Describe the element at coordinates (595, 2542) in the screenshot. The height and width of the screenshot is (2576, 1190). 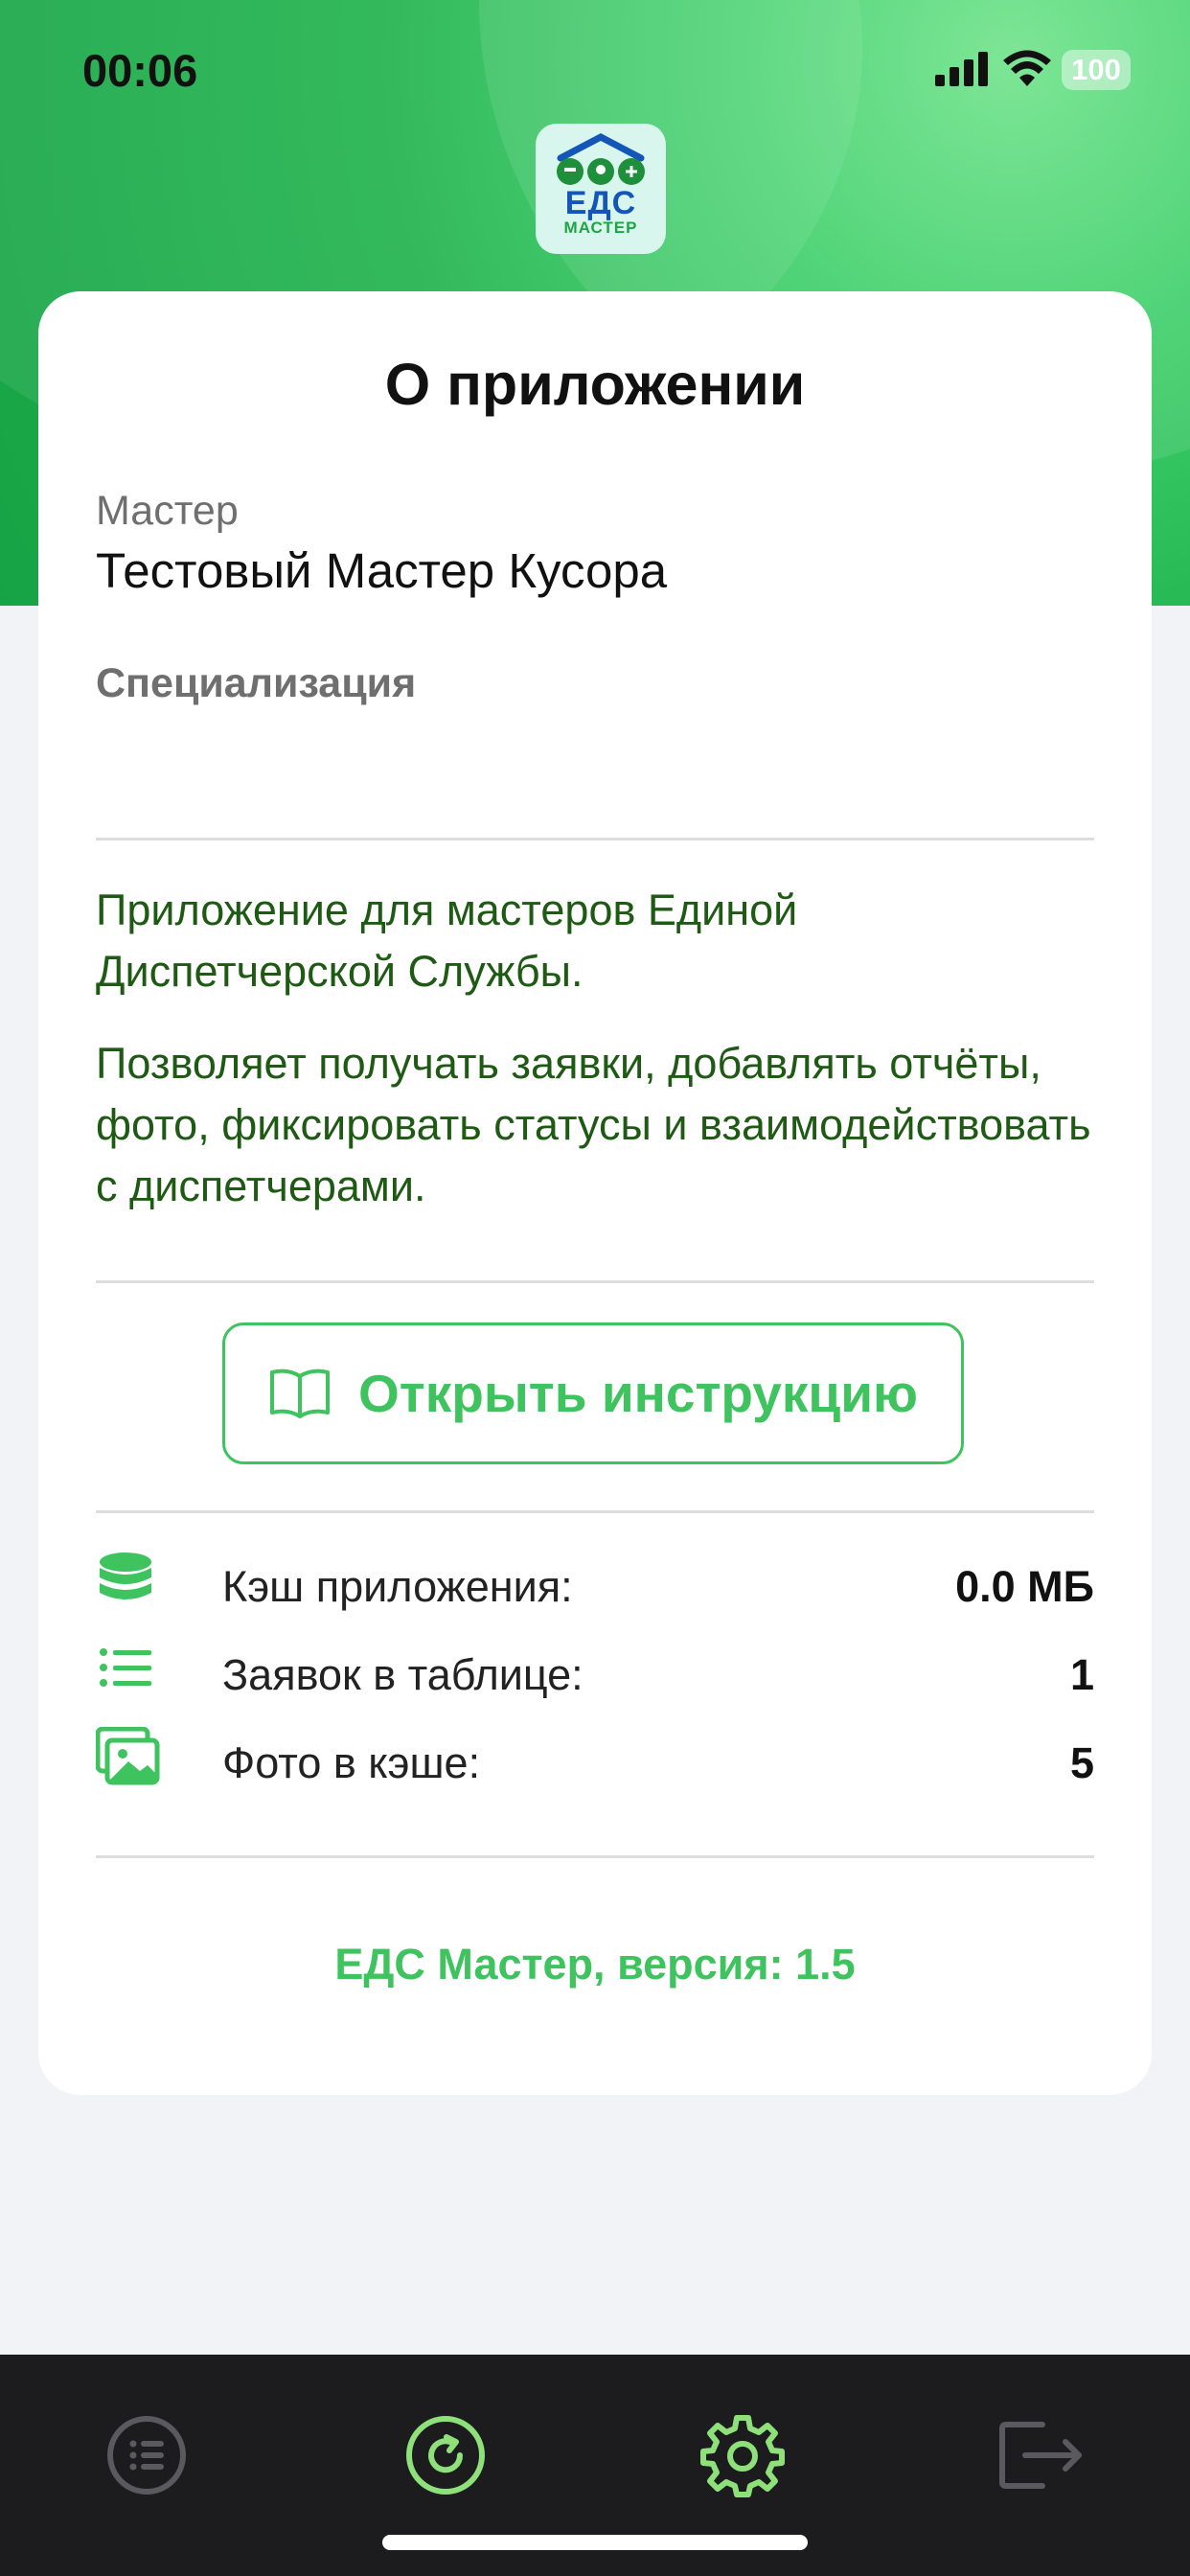
I see `home-indicator` at that location.